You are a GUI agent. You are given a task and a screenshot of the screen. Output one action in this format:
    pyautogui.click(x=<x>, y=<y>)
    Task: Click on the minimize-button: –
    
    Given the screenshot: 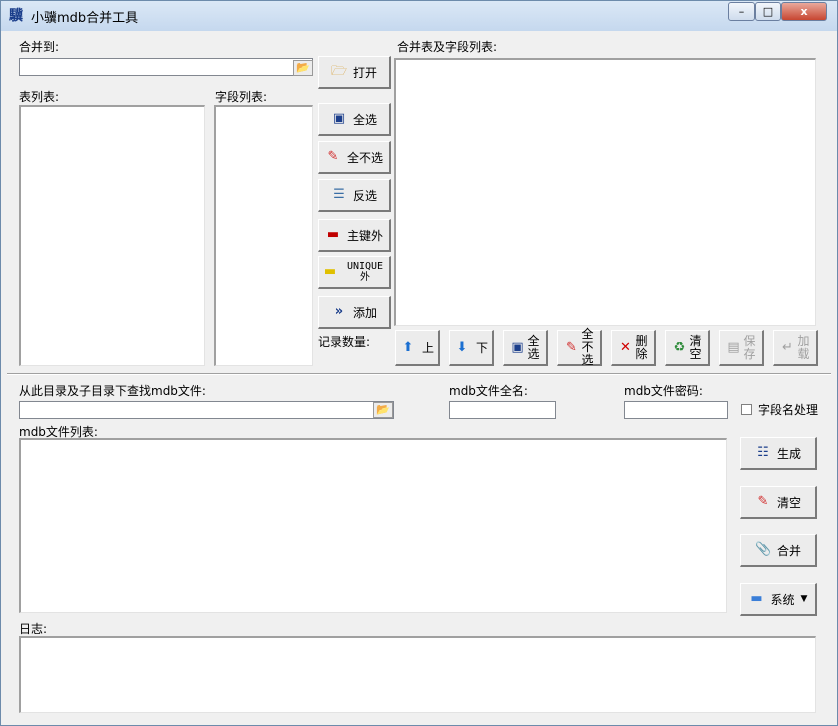 What is the action you would take?
    pyautogui.click(x=741, y=11)
    